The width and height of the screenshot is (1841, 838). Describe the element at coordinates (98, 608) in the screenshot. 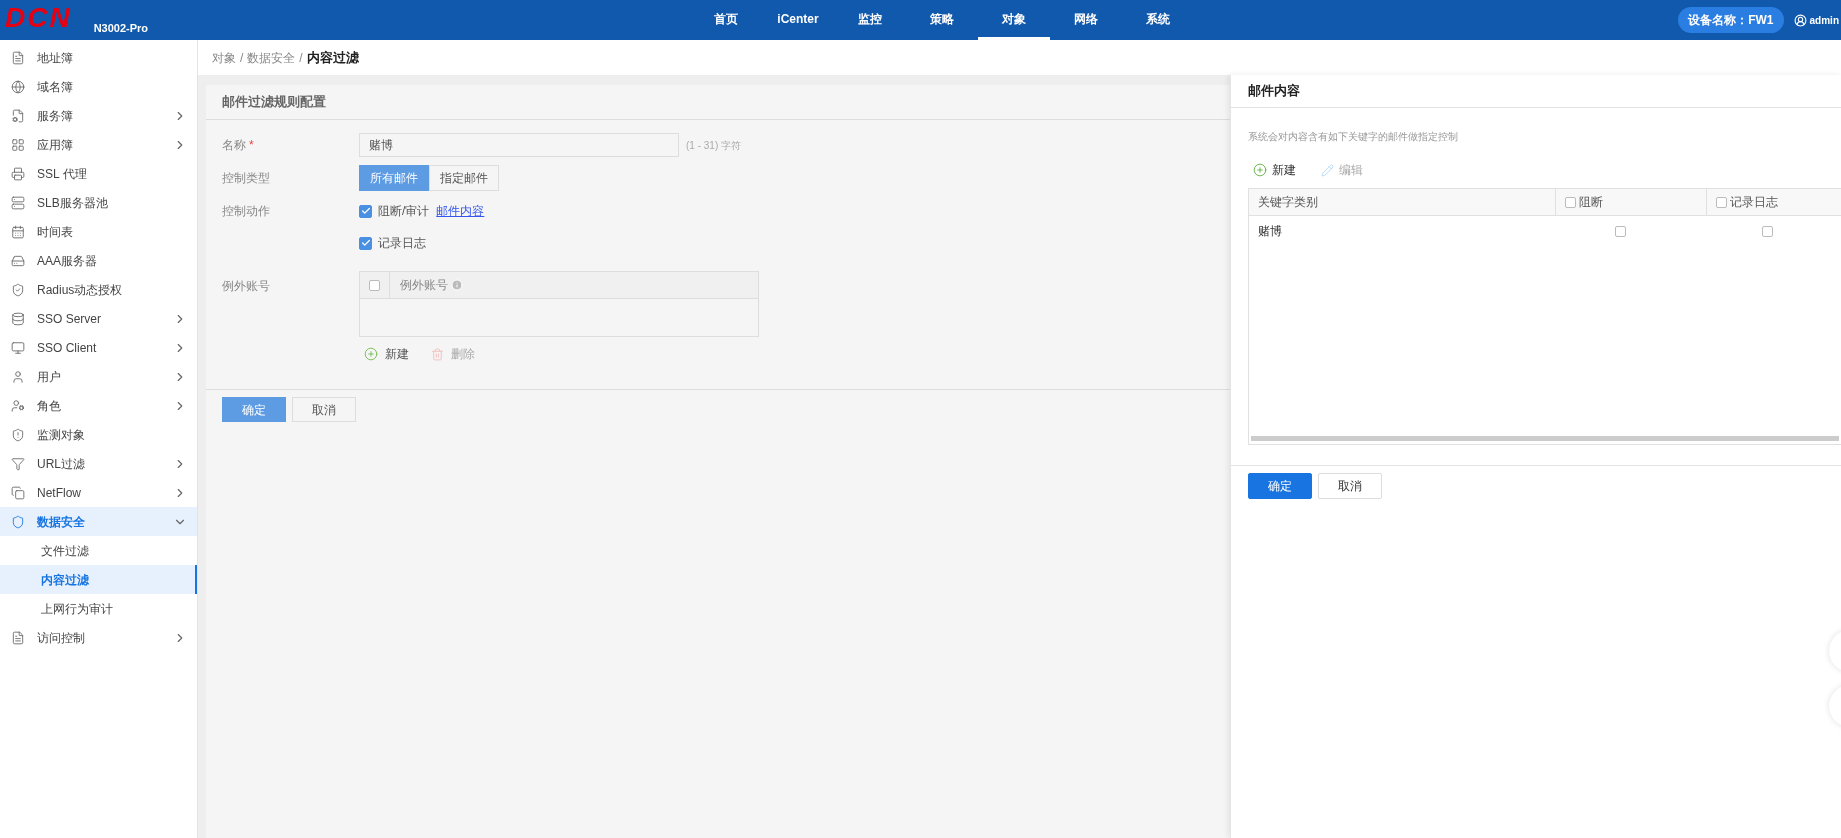

I see `sidebar-subitem: 上网行为审计` at that location.